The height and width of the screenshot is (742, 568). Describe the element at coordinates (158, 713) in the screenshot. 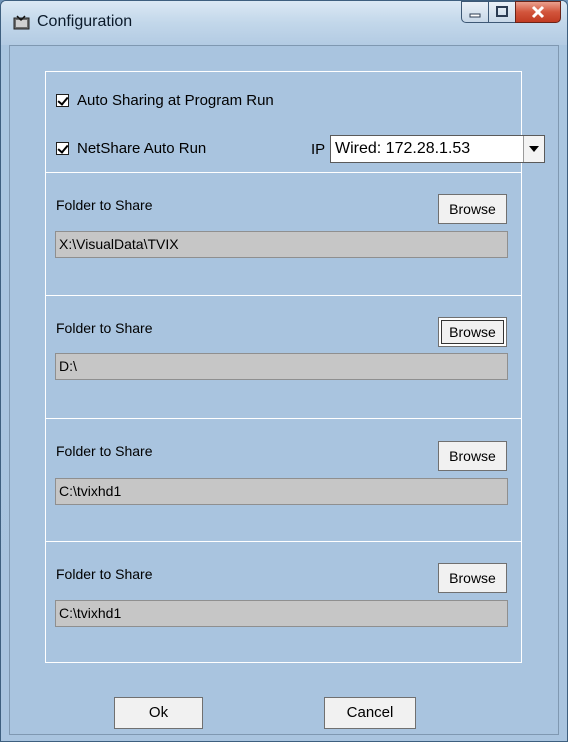

I see `ok-button: Ok` at that location.